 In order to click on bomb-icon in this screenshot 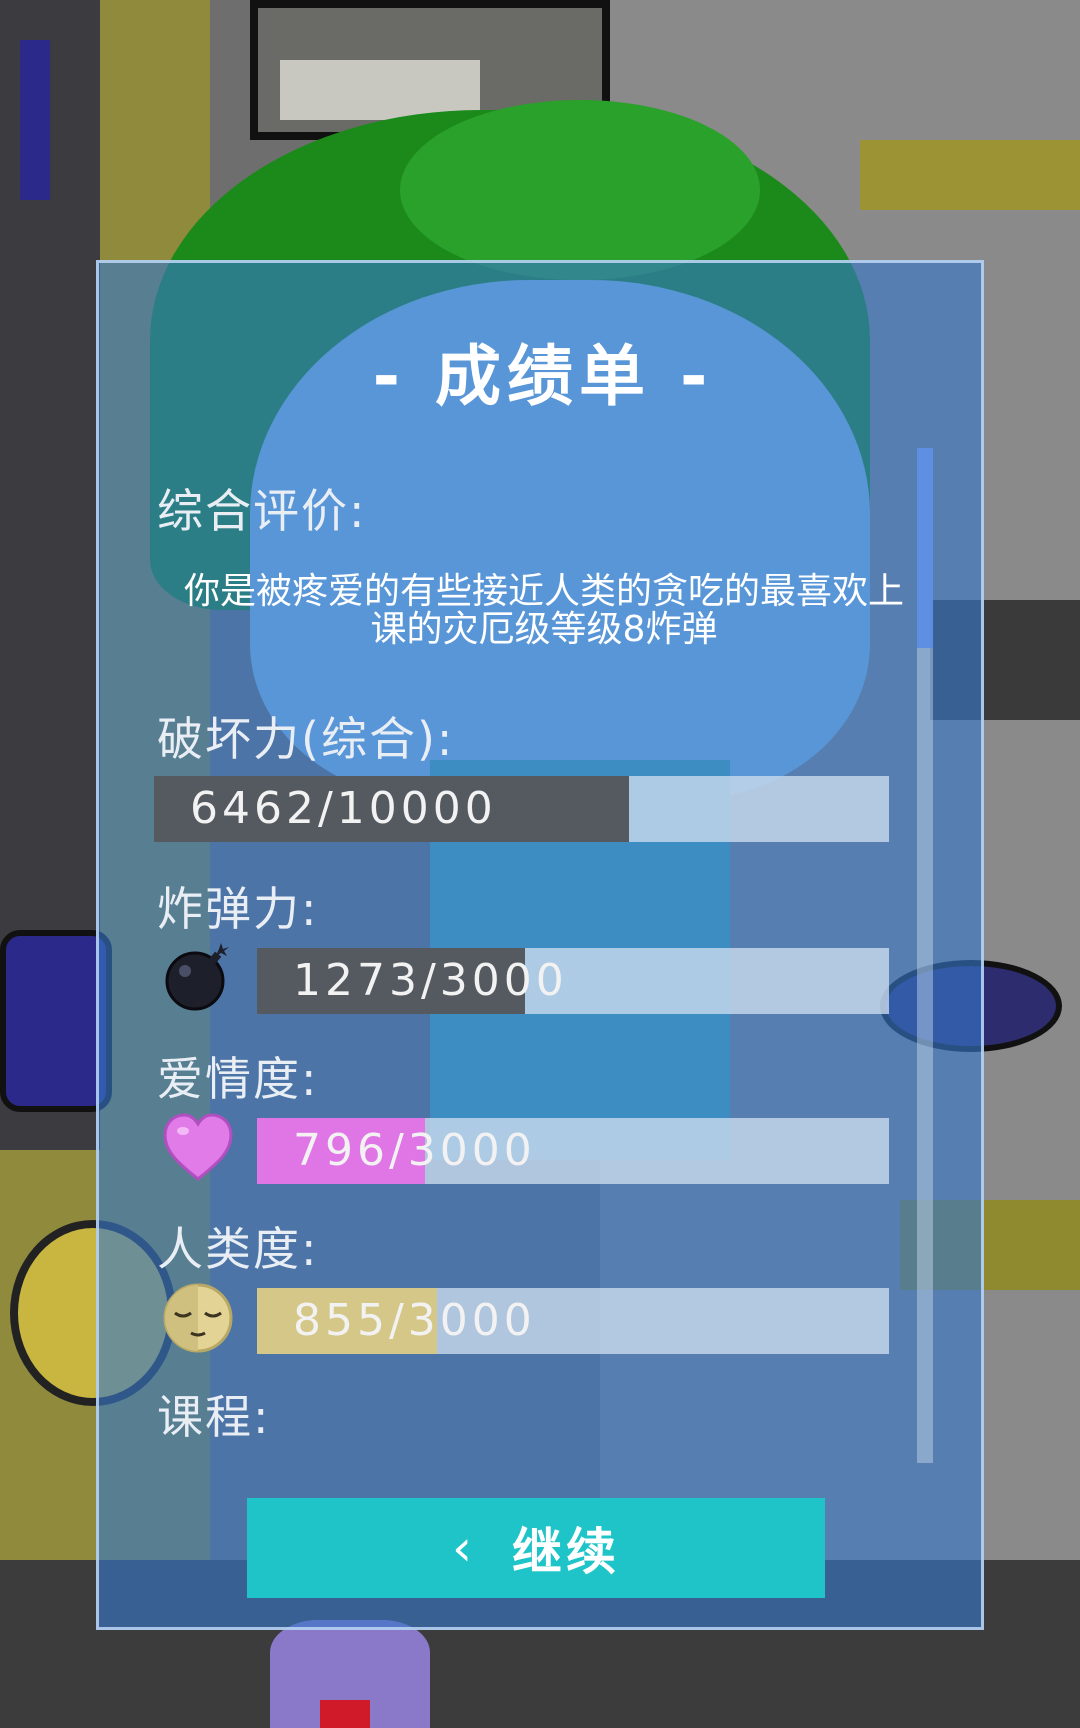, I will do `click(198, 976)`.